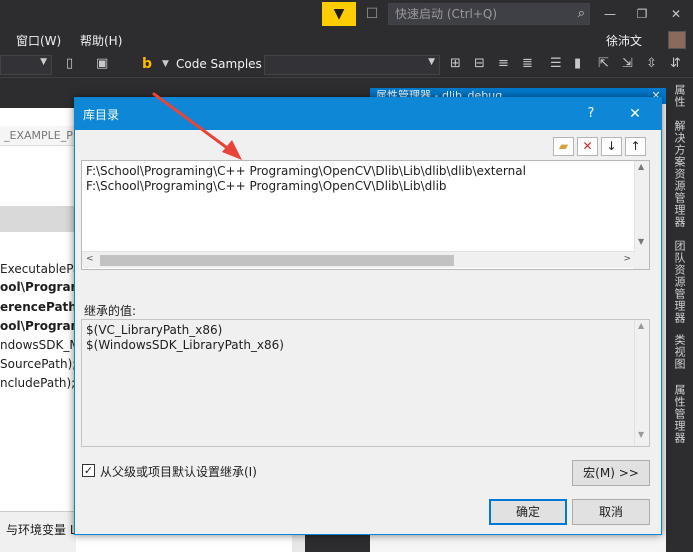 This screenshot has height=552, width=693. What do you see at coordinates (679, 414) in the screenshot?
I see `side-tab-property-manager: 属性管理器` at bounding box center [679, 414].